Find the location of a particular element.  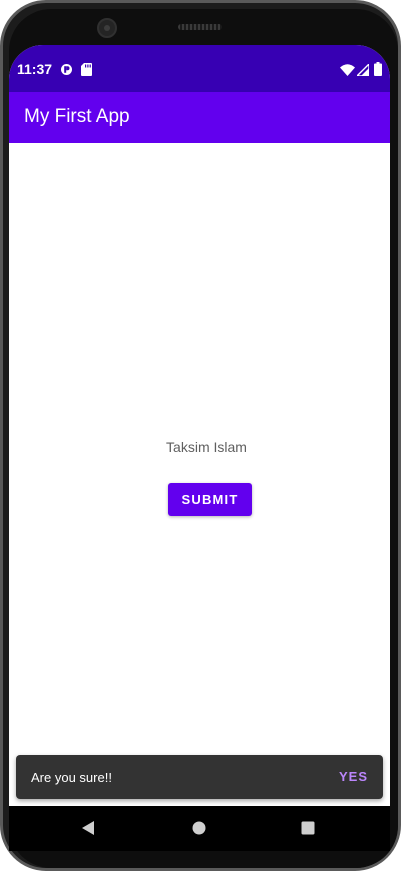

data-saver-icon is located at coordinates (66, 72).